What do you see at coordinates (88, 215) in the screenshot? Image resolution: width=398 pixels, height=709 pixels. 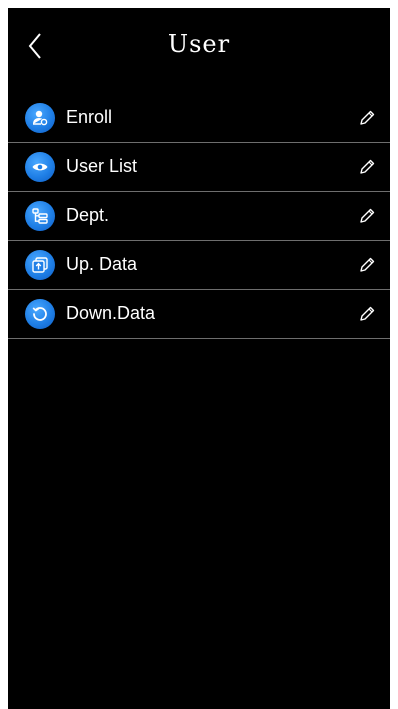 I see `menu-item-label: Dept.` at bounding box center [88, 215].